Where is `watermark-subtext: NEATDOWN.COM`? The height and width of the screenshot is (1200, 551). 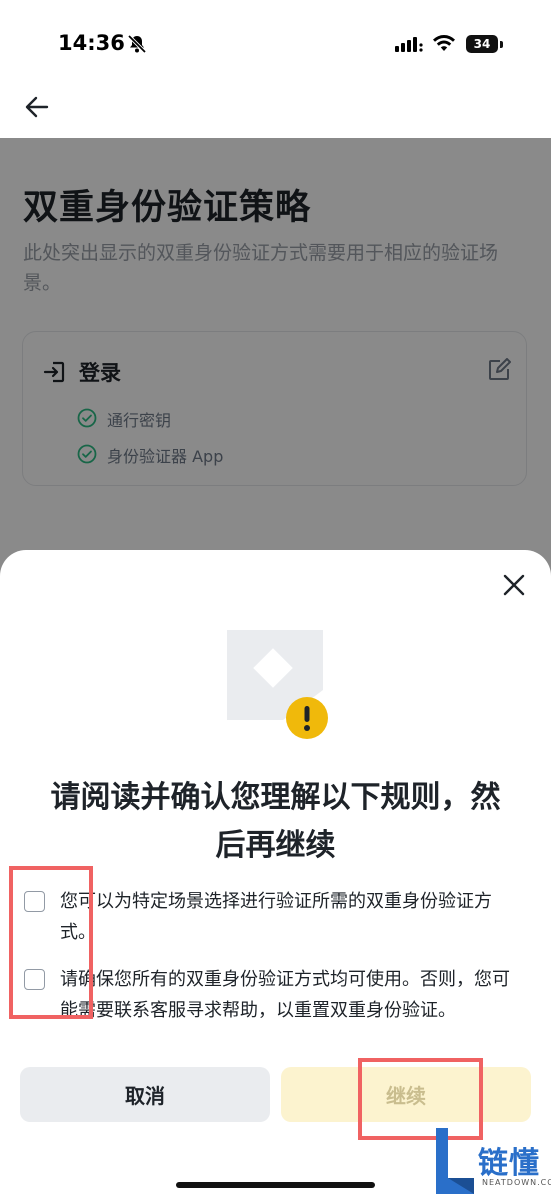 watermark-subtext: NEATDOWN.COM is located at coordinates (516, 1182).